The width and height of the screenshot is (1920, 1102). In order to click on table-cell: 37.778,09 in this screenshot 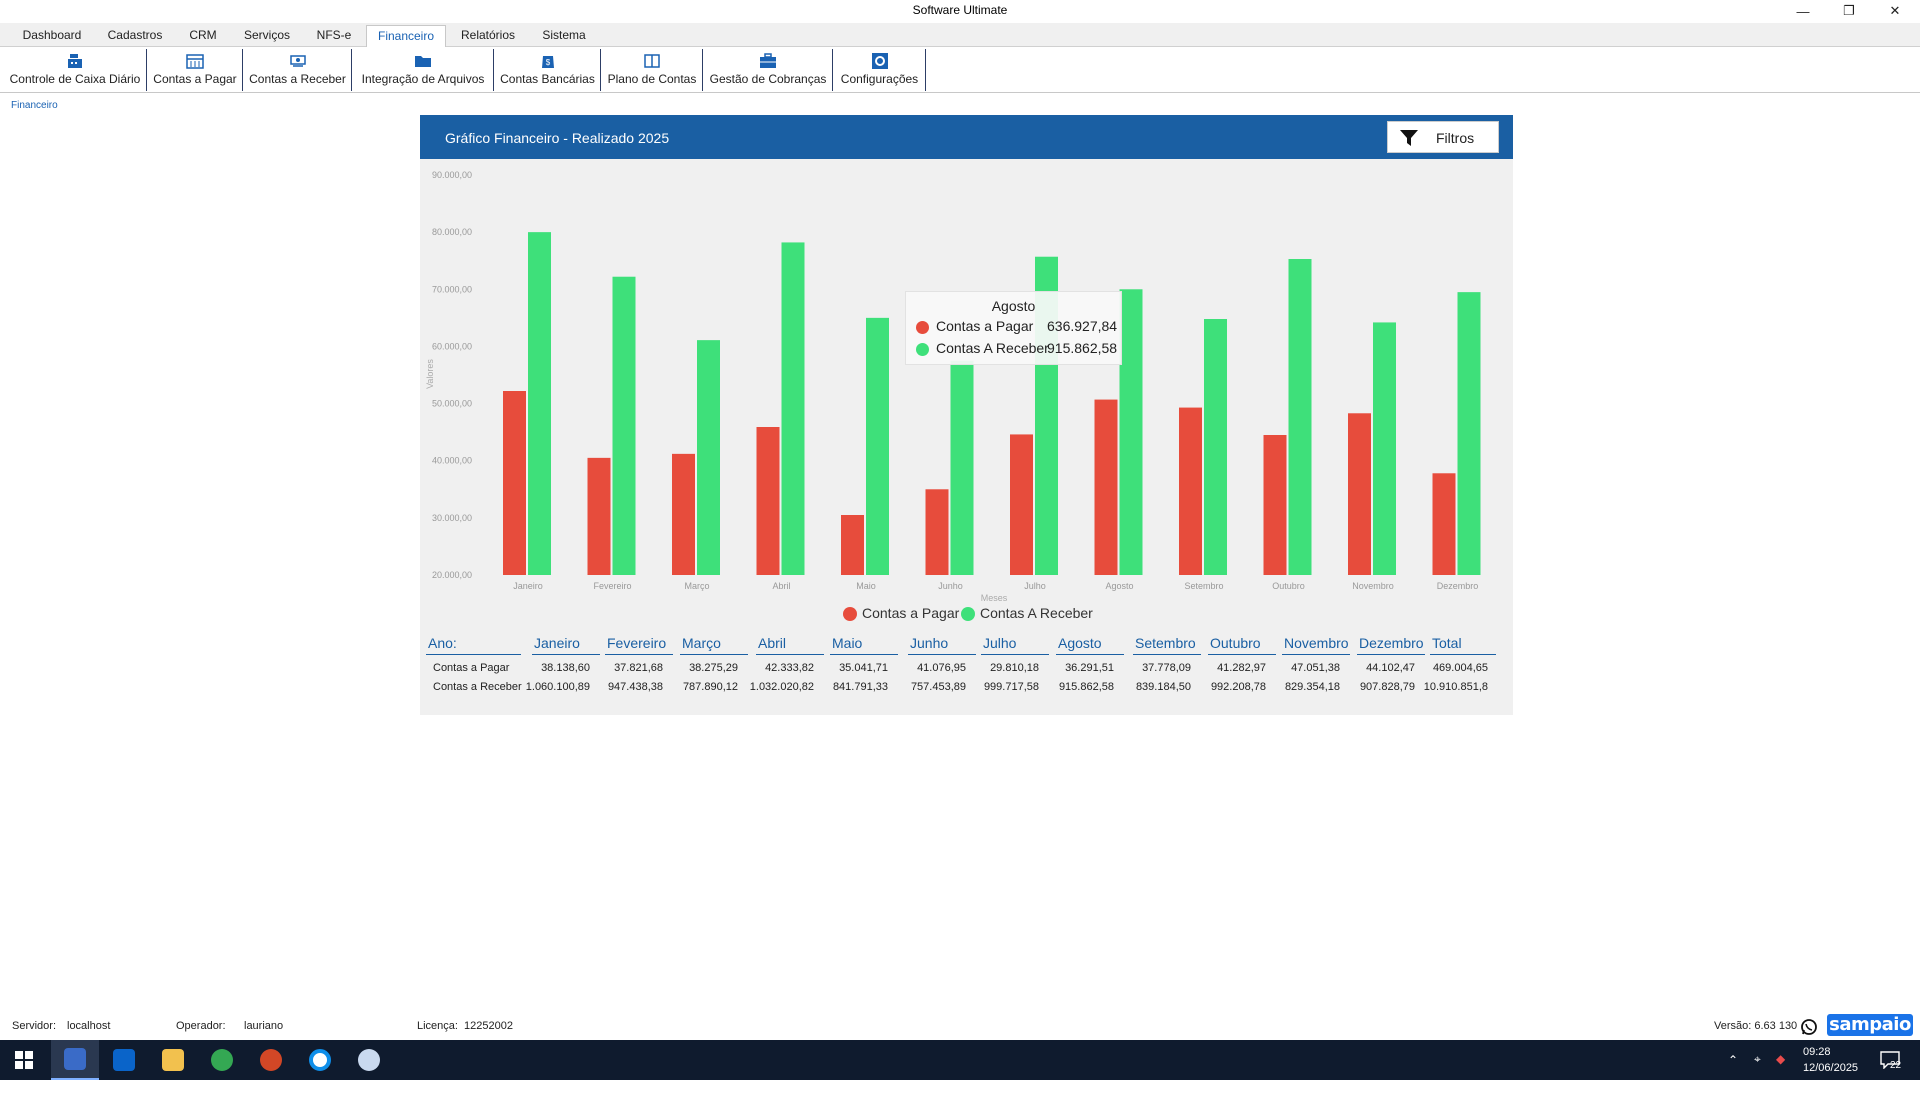, I will do `click(1166, 668)`.